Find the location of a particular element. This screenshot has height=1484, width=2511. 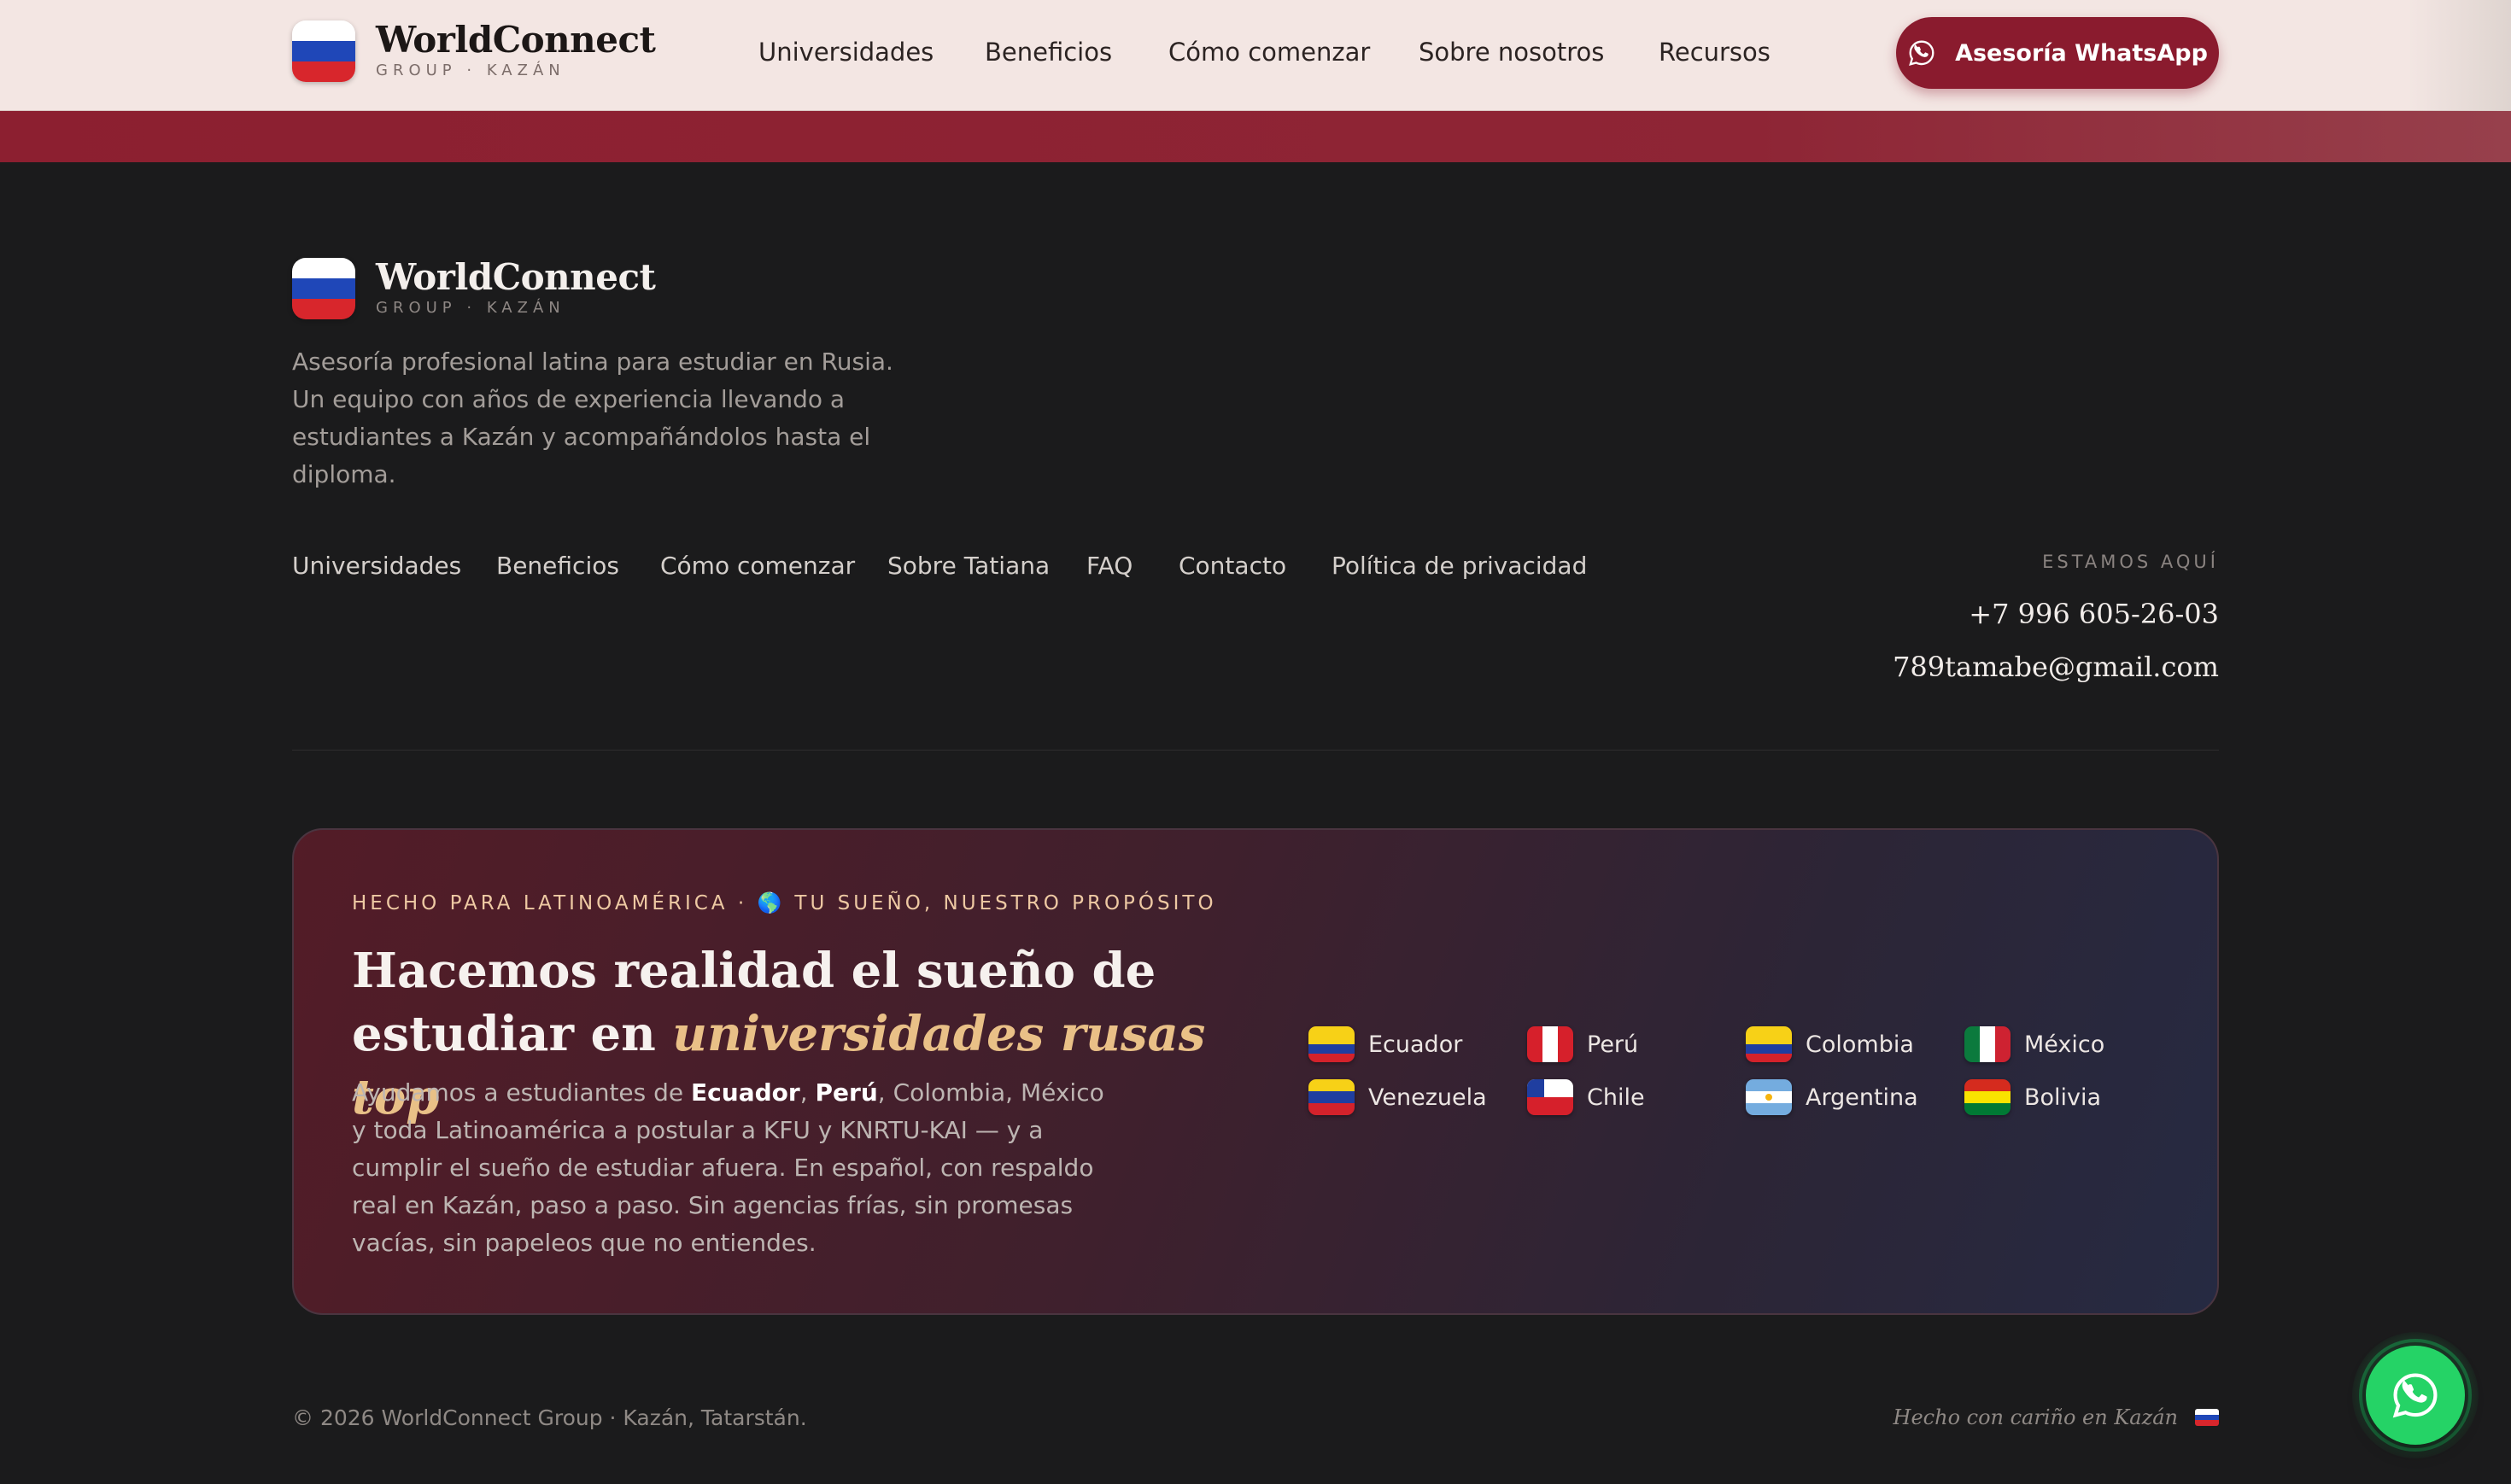

country-label: Bolivia is located at coordinates (2063, 1098).